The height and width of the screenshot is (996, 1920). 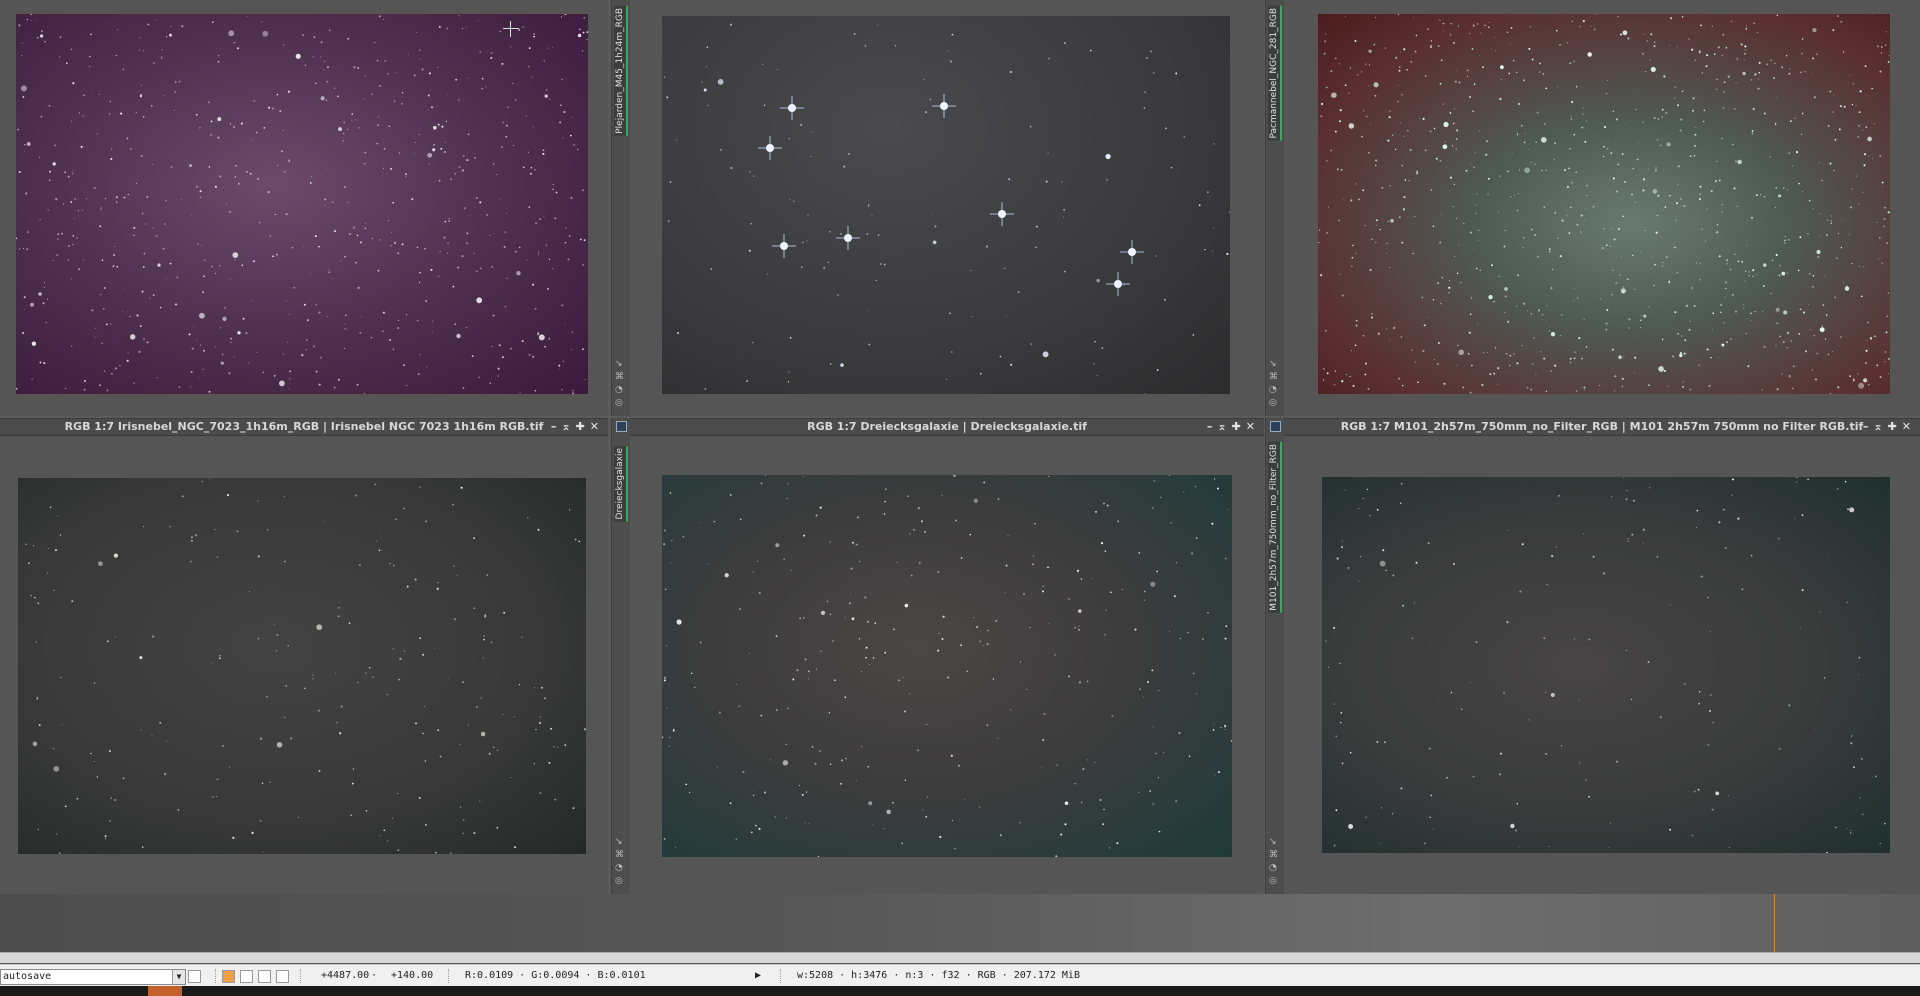 I want to click on image-magenta-starfield, so click(x=302, y=204).